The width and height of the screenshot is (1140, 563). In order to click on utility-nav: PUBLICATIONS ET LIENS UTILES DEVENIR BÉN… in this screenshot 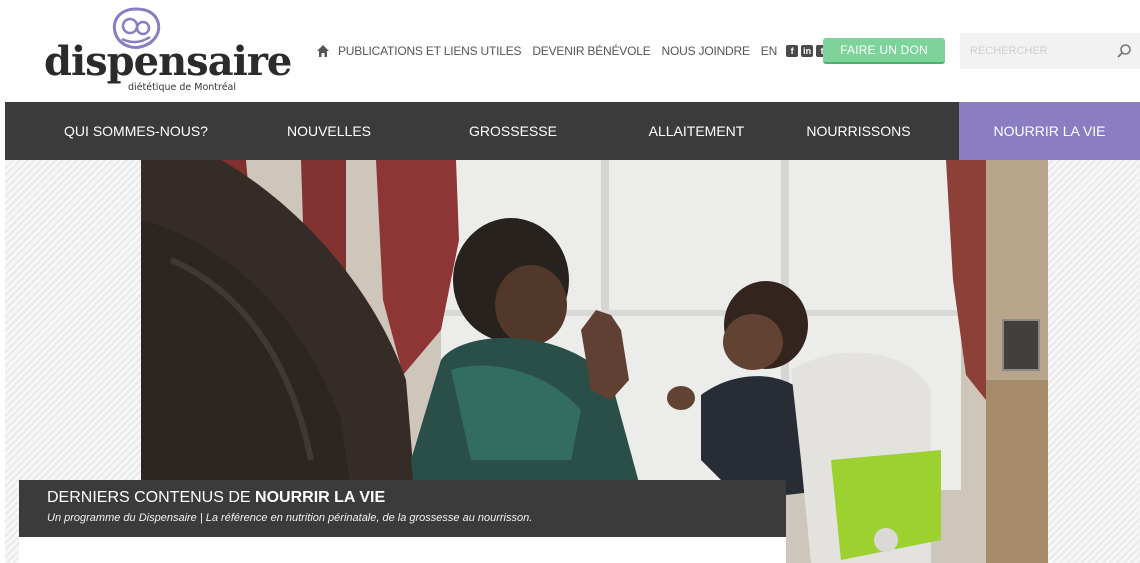, I will do `click(579, 51)`.